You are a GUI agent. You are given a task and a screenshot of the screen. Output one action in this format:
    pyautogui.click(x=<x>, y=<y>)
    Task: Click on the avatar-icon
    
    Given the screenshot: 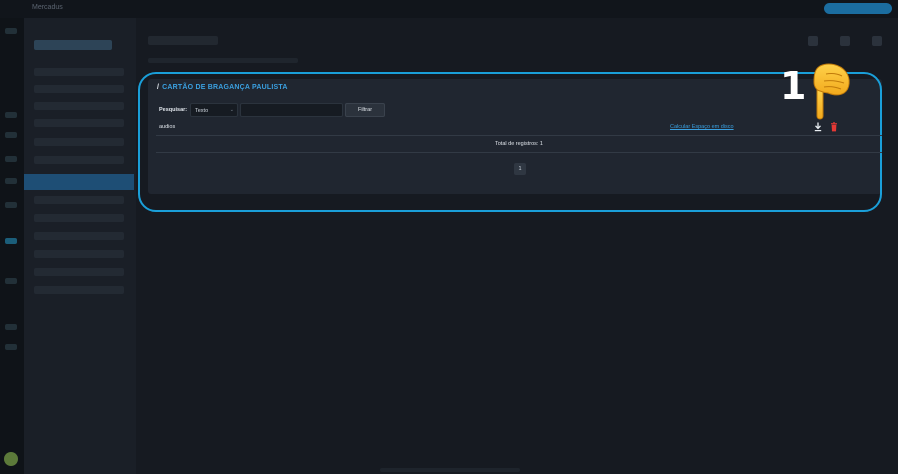 What is the action you would take?
    pyautogui.click(x=877, y=41)
    